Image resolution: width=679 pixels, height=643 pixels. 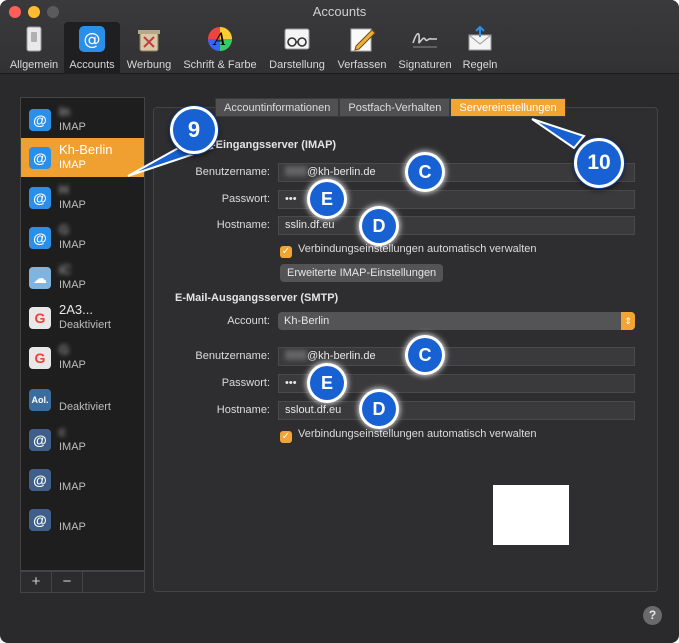 What do you see at coordinates (194, 130) in the screenshot?
I see `callout-9: 9` at bounding box center [194, 130].